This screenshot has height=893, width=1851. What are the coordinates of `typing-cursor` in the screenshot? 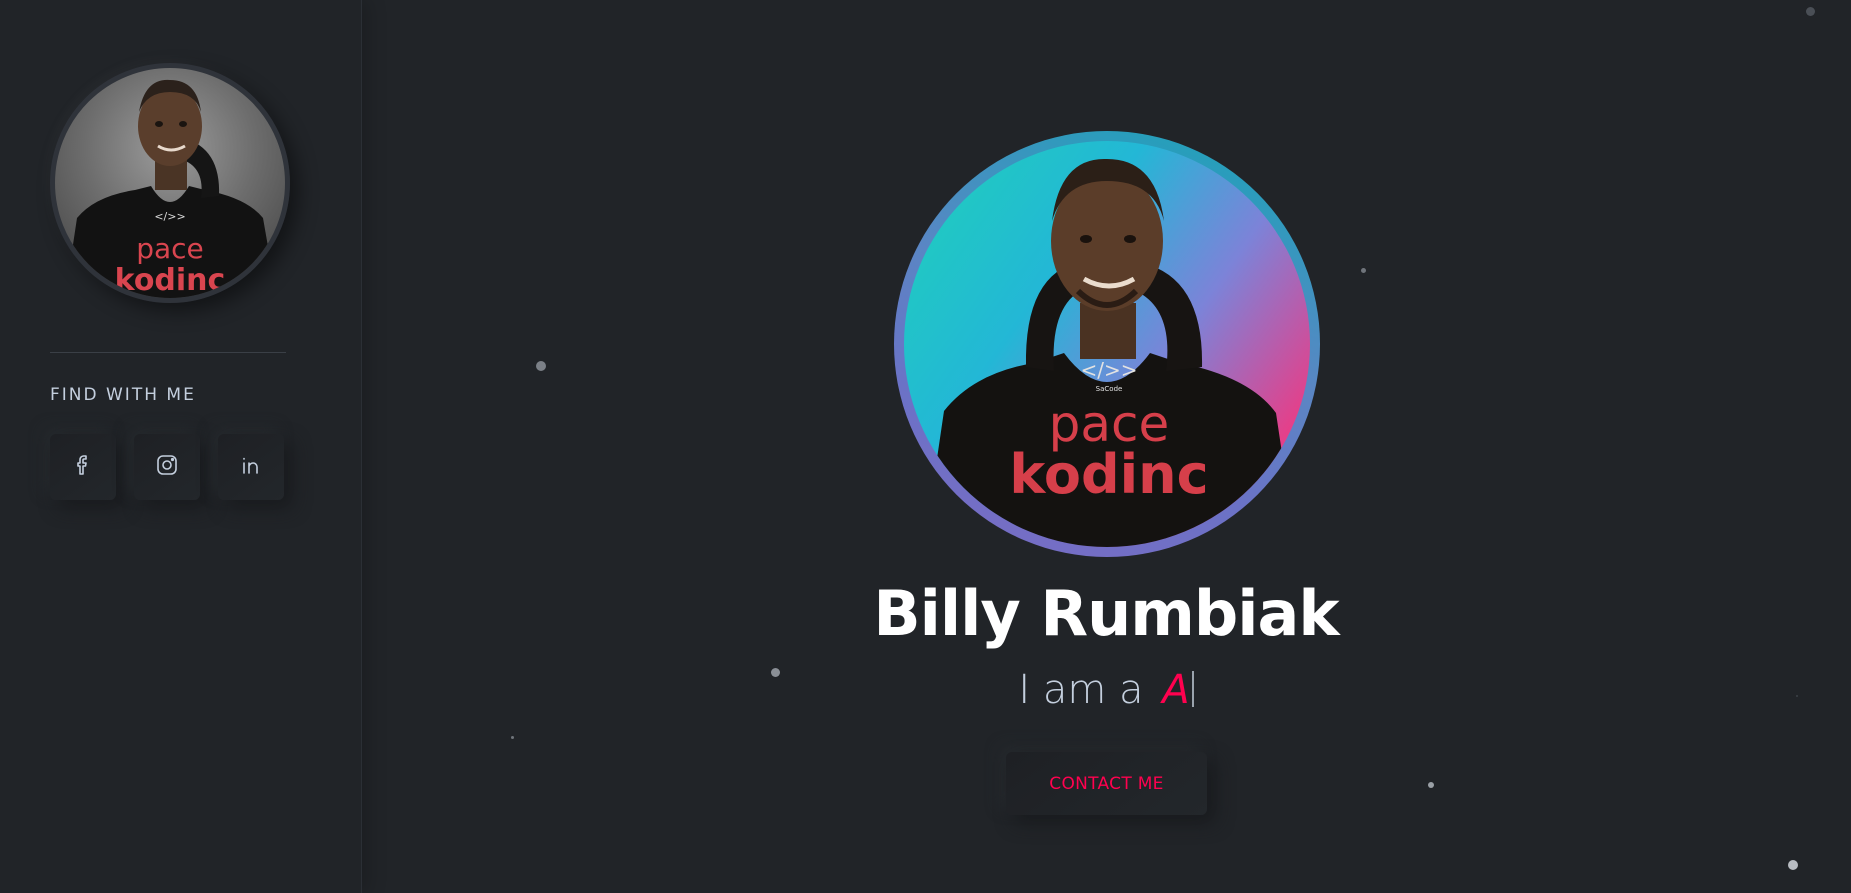 It's located at (1192, 689).